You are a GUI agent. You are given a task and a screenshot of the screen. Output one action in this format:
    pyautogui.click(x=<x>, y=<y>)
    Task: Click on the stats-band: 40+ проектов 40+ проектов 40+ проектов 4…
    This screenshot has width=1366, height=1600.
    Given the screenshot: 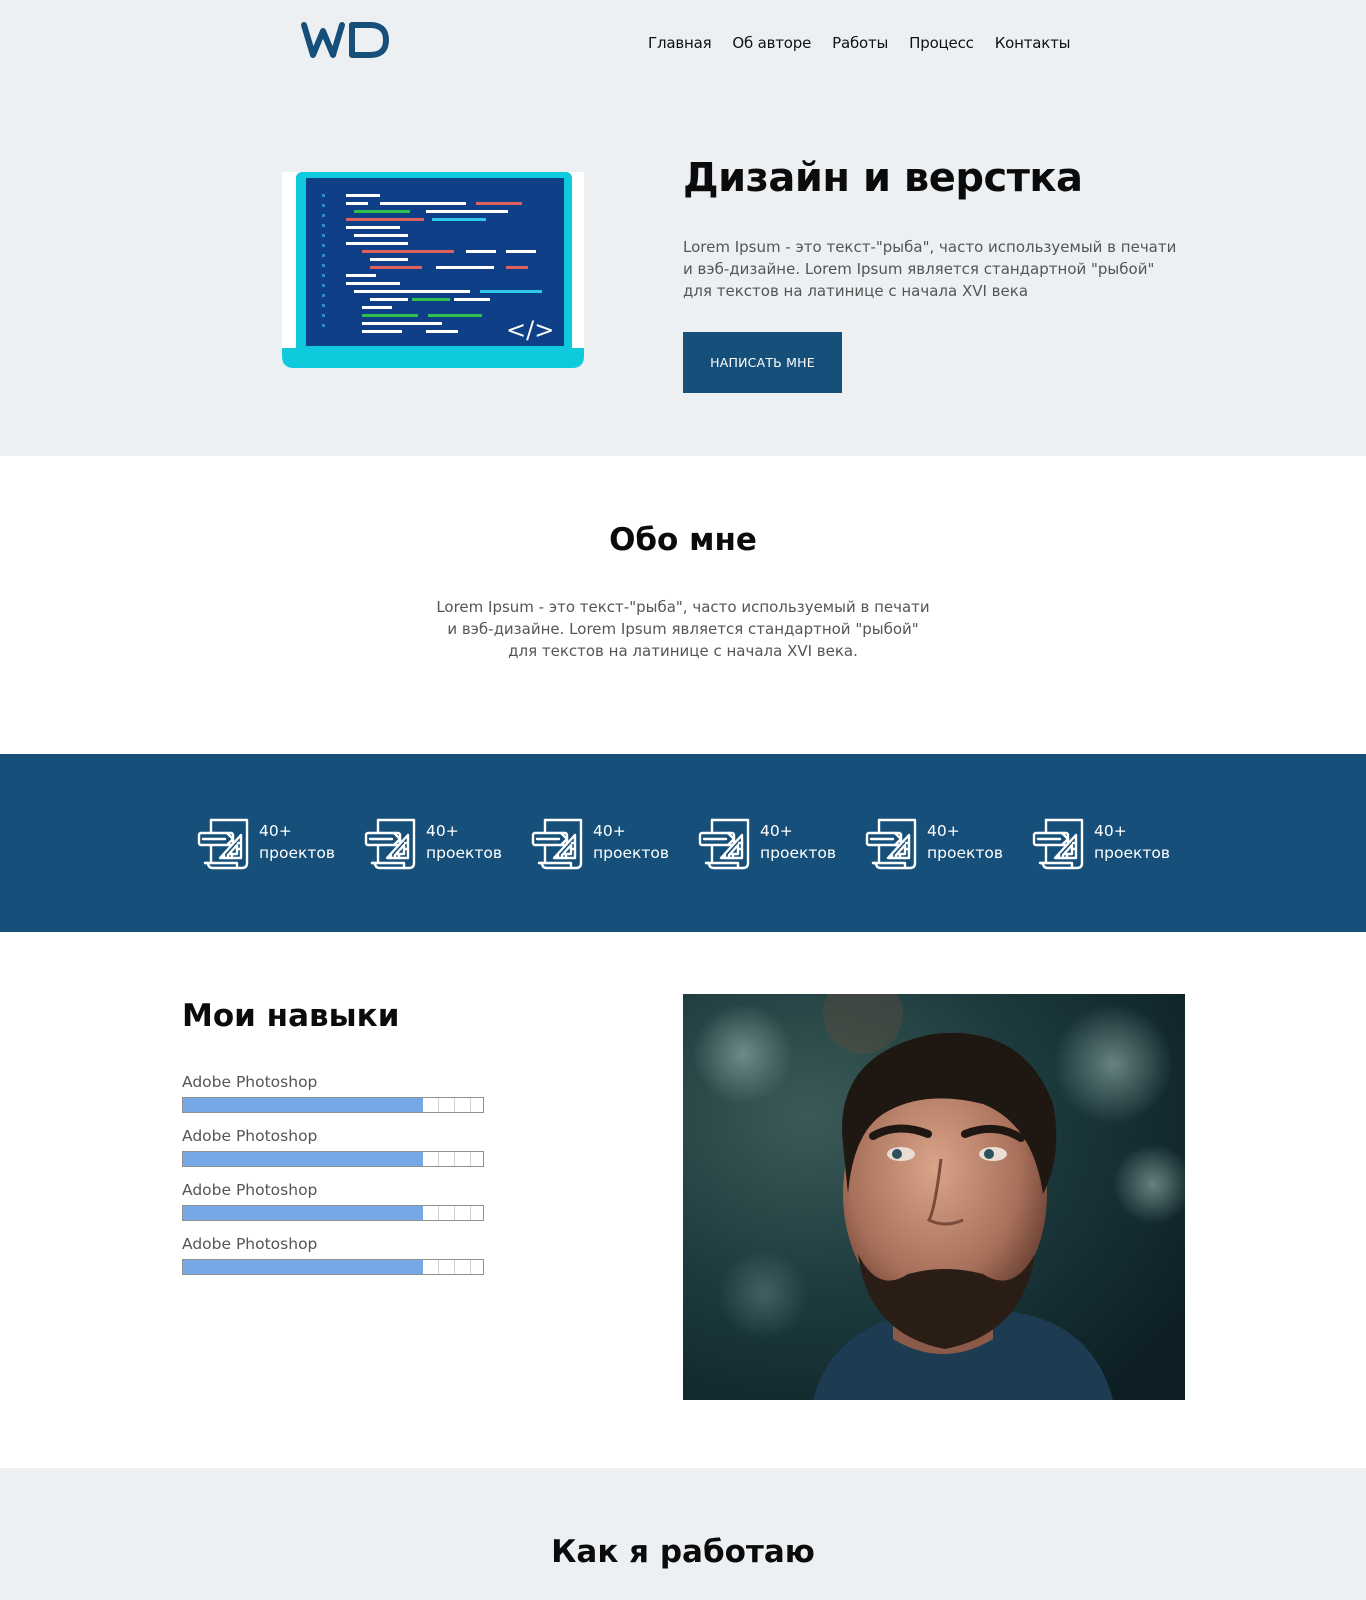 What is the action you would take?
    pyautogui.click(x=683, y=843)
    